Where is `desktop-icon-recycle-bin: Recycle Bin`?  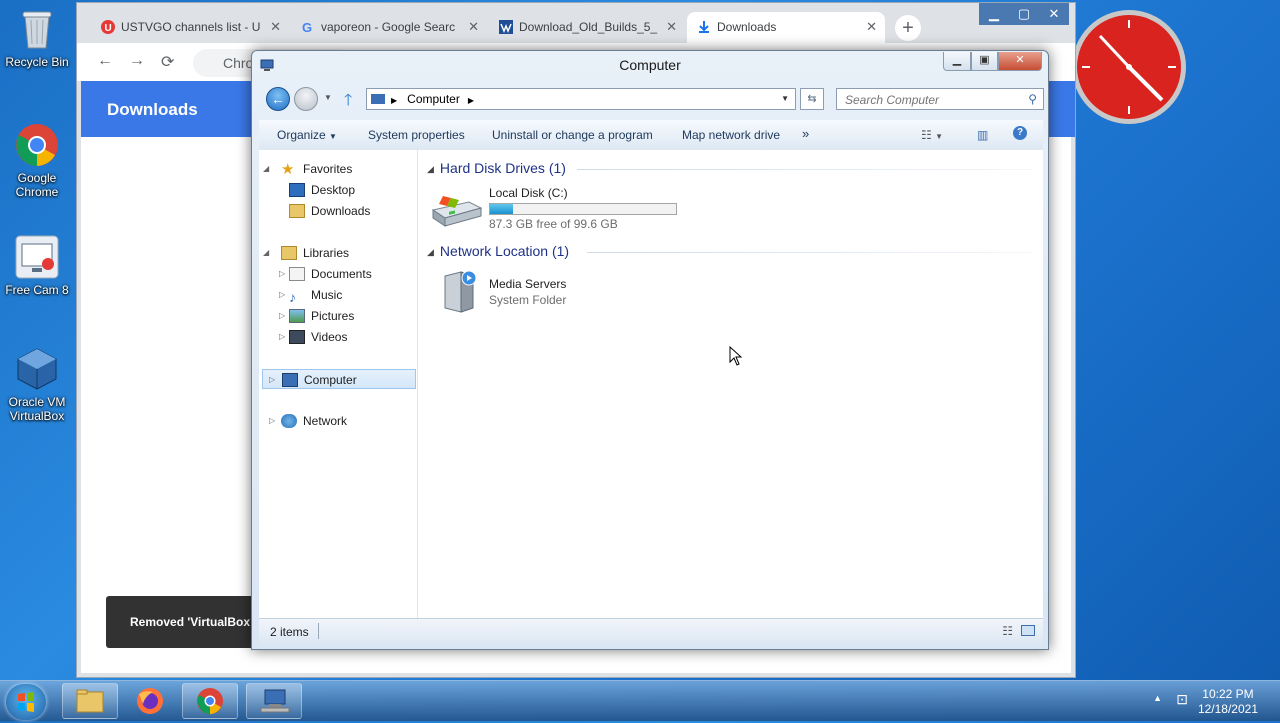 desktop-icon-recycle-bin: Recycle Bin is located at coordinates (37, 37).